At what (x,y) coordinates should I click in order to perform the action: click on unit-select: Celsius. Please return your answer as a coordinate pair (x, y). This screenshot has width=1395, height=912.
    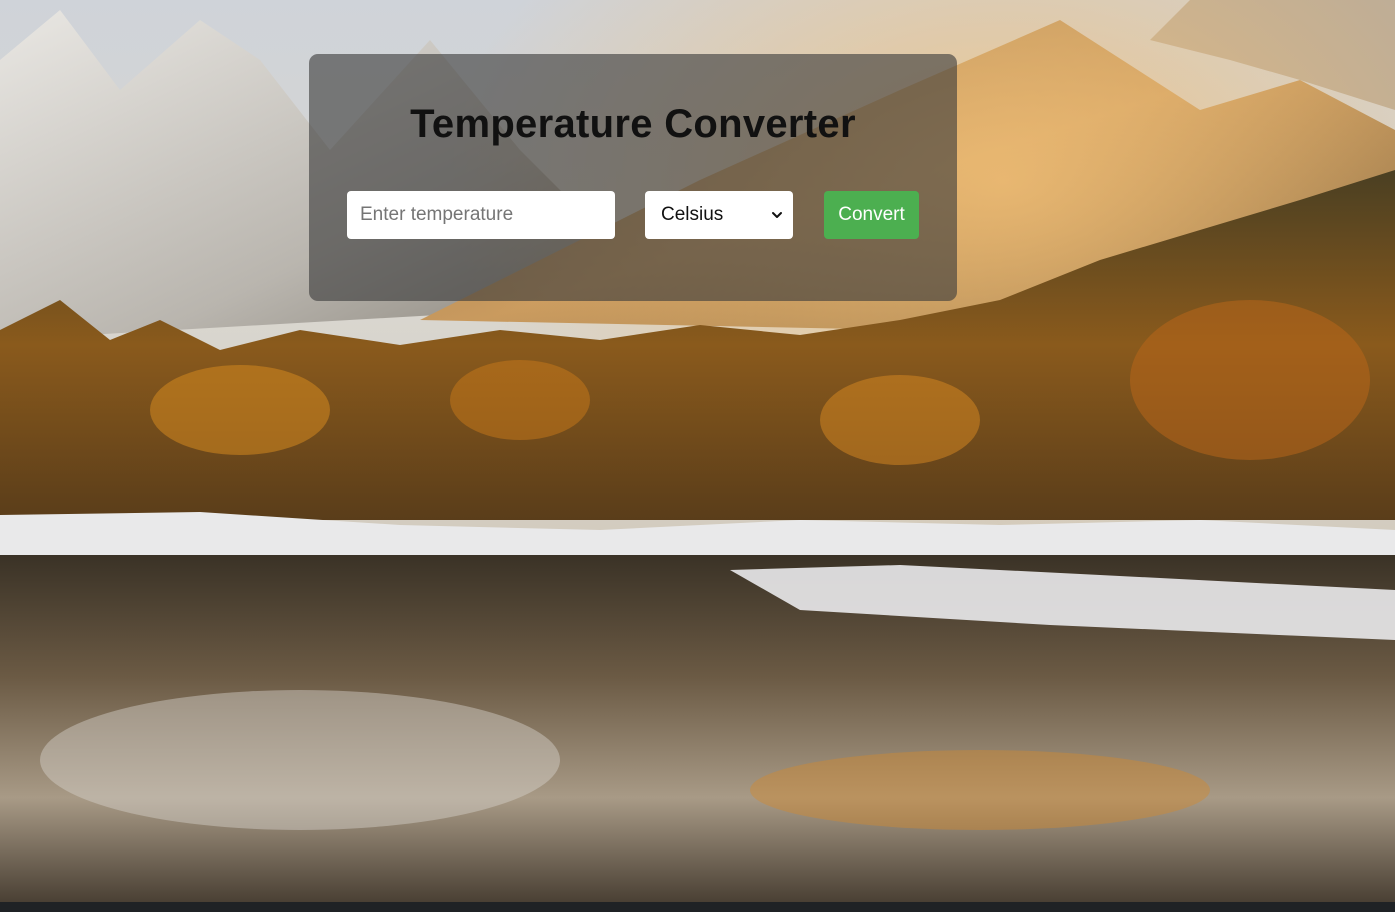
    Looking at the image, I should click on (719, 215).